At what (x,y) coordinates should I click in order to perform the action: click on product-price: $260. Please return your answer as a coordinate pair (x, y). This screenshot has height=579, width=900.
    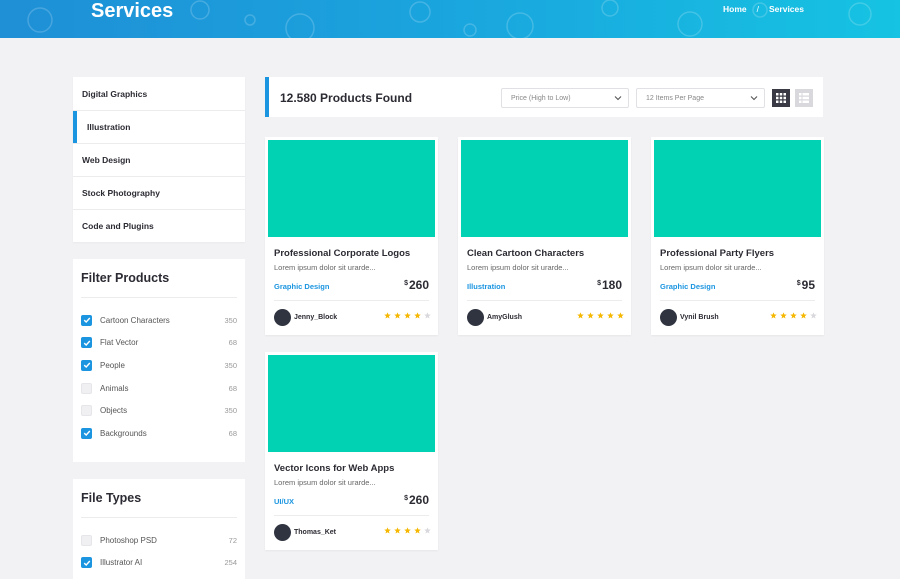
    Looking at the image, I should click on (416, 500).